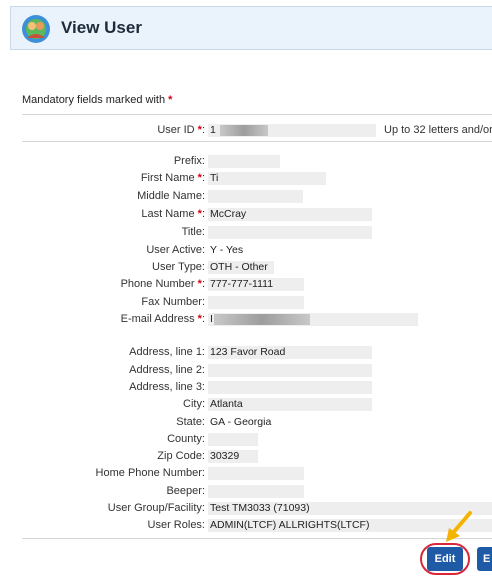 The image size is (492, 576). I want to click on field-value: Y - Yes, so click(227, 250).